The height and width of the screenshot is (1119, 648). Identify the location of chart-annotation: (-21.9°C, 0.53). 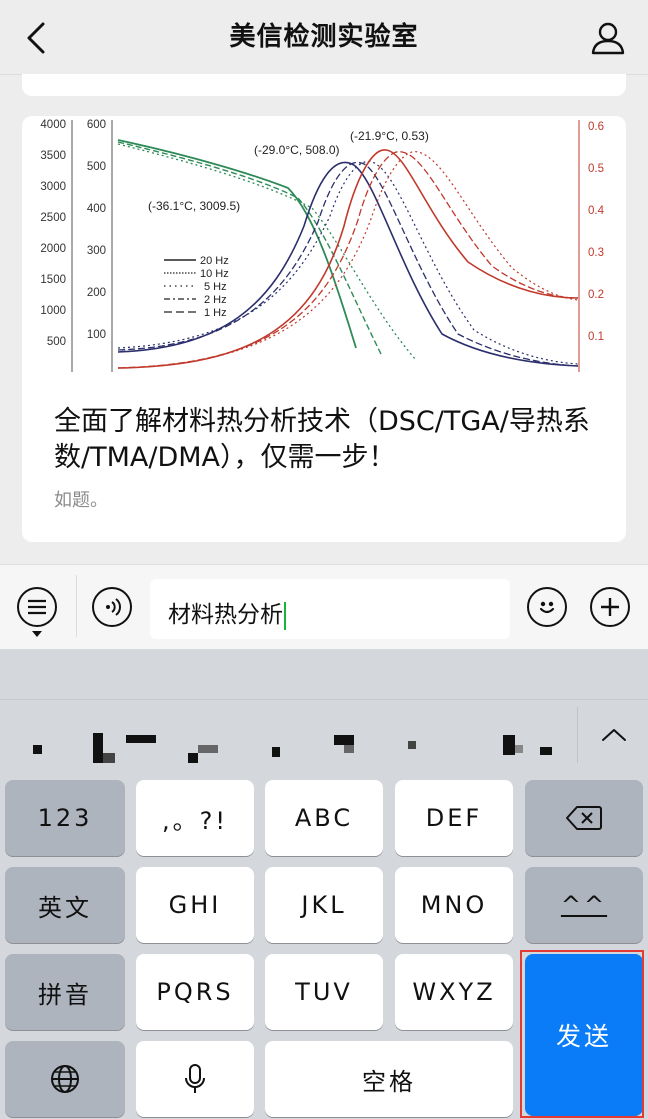
(389, 136).